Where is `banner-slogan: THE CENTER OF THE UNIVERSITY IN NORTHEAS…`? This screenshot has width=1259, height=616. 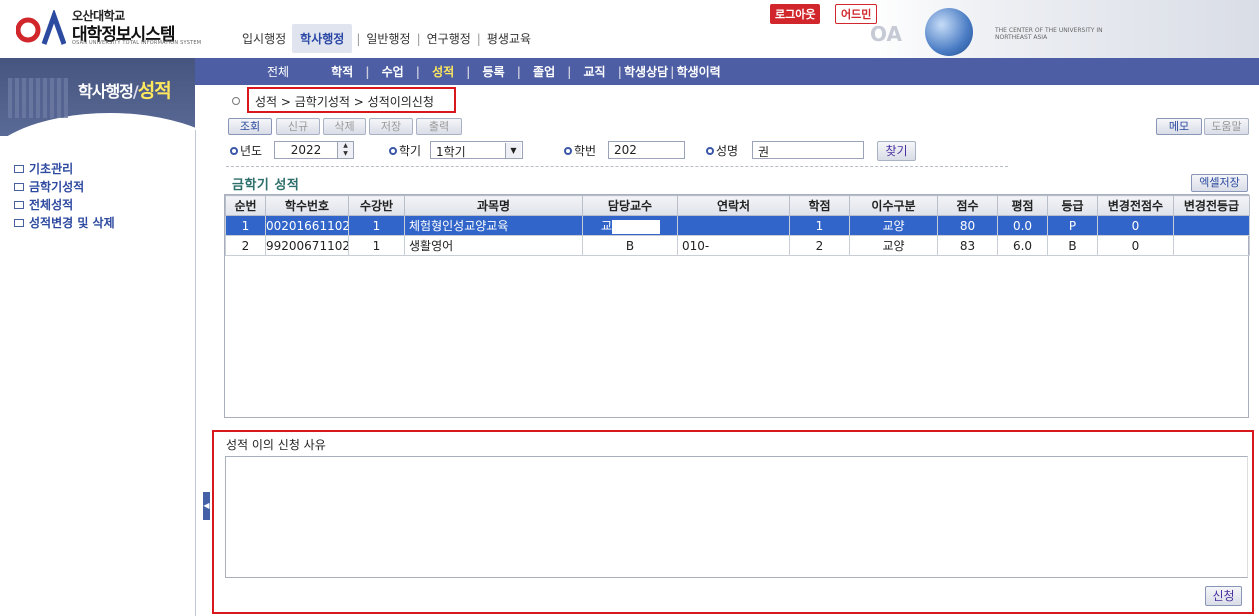
banner-slogan: THE CENTER OF THE UNIVERSITY IN NORTHEAS… is located at coordinates (1049, 34).